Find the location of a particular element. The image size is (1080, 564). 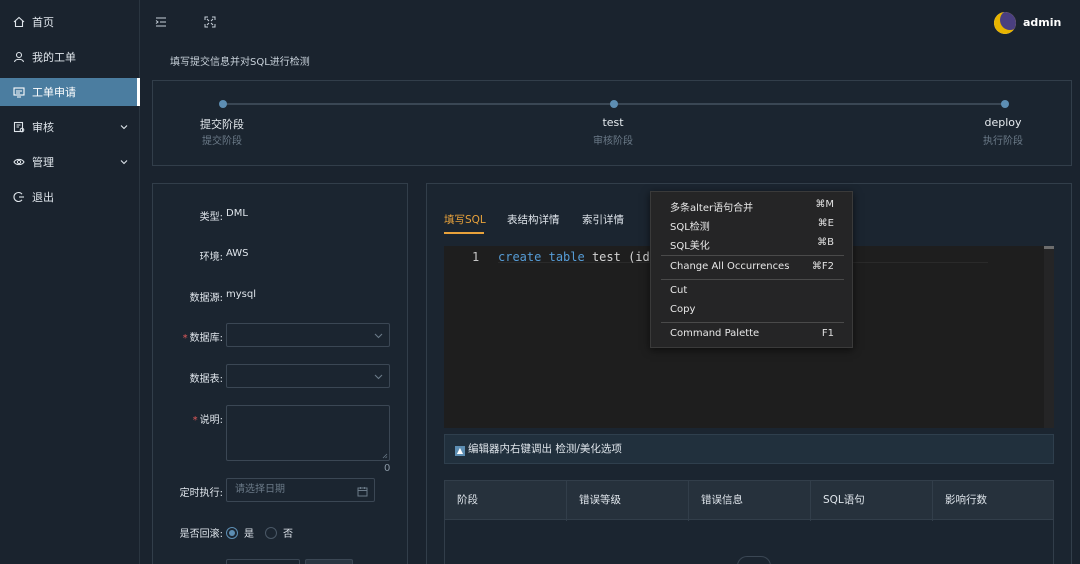

tab-write-sql: 填写SQL is located at coordinates (465, 219).